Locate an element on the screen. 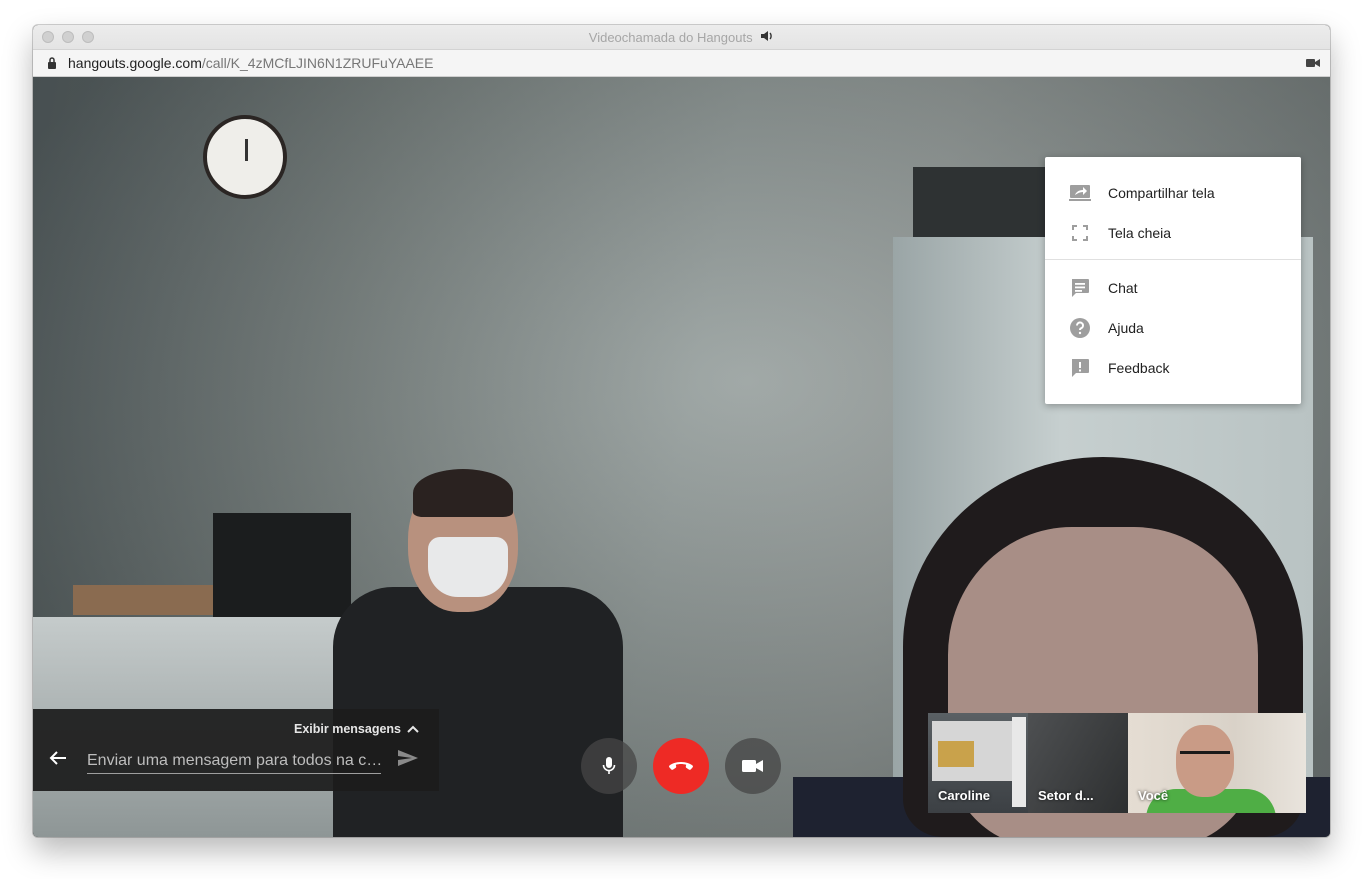 This screenshot has width=1364, height=879. fullscreen-icon is located at coordinates (1080, 233).